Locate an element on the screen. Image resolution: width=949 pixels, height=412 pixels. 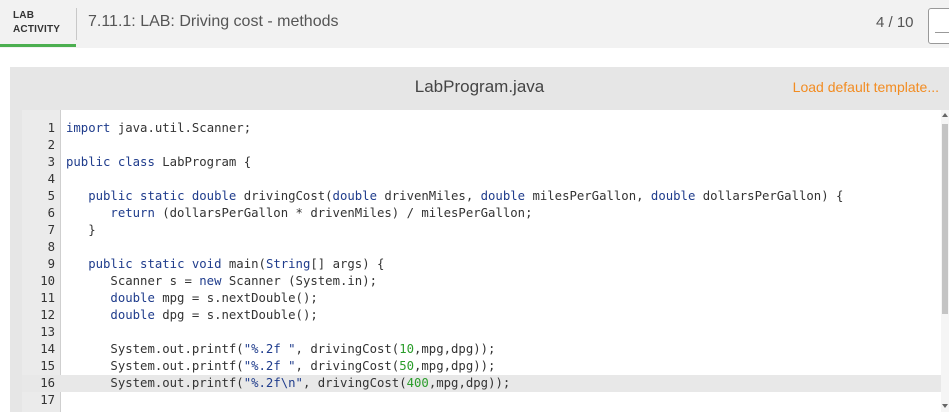
code-line: 1 import java.util.Scanner; is located at coordinates (485, 128).